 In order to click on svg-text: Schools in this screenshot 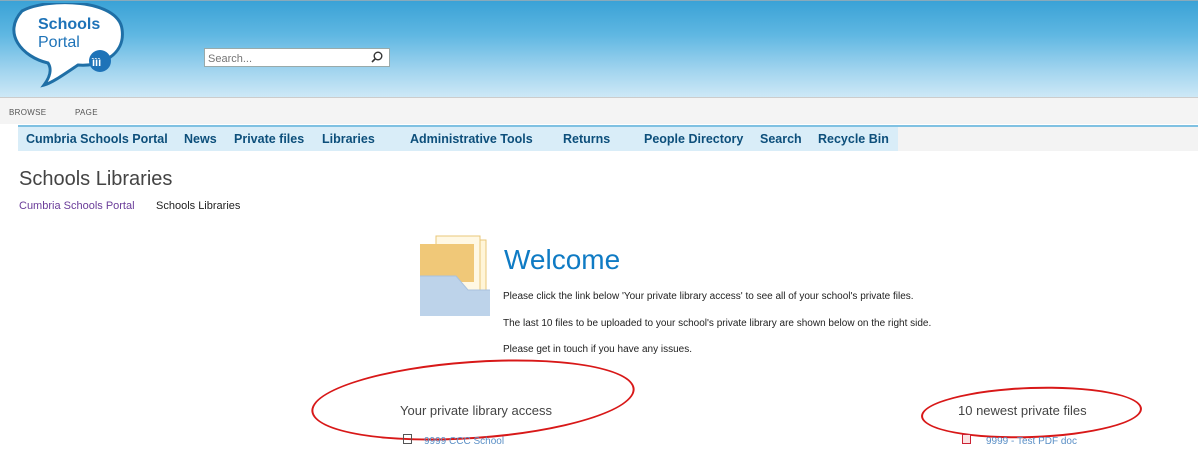, I will do `click(69, 24)`.